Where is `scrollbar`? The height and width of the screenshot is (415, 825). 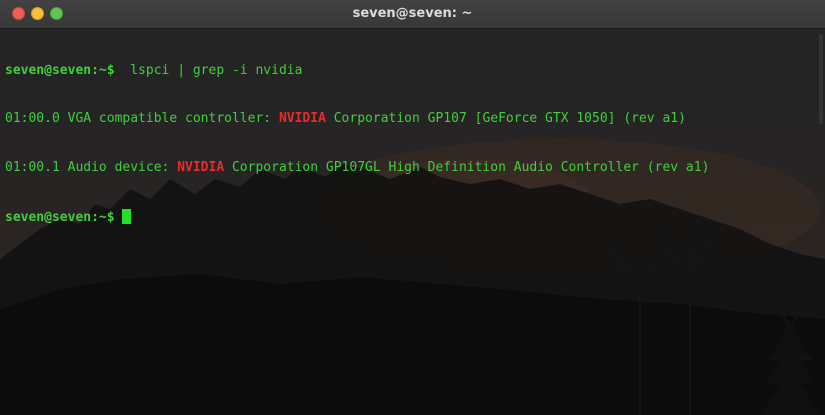
scrollbar is located at coordinates (821, 79).